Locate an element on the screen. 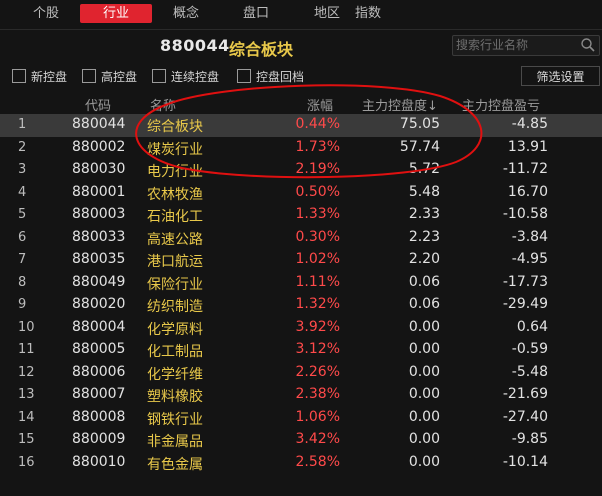 The height and width of the screenshot is (496, 602). filter-bar: 新控盘 高控盘 连续控盘 控盘回档 is located at coordinates (301, 76).